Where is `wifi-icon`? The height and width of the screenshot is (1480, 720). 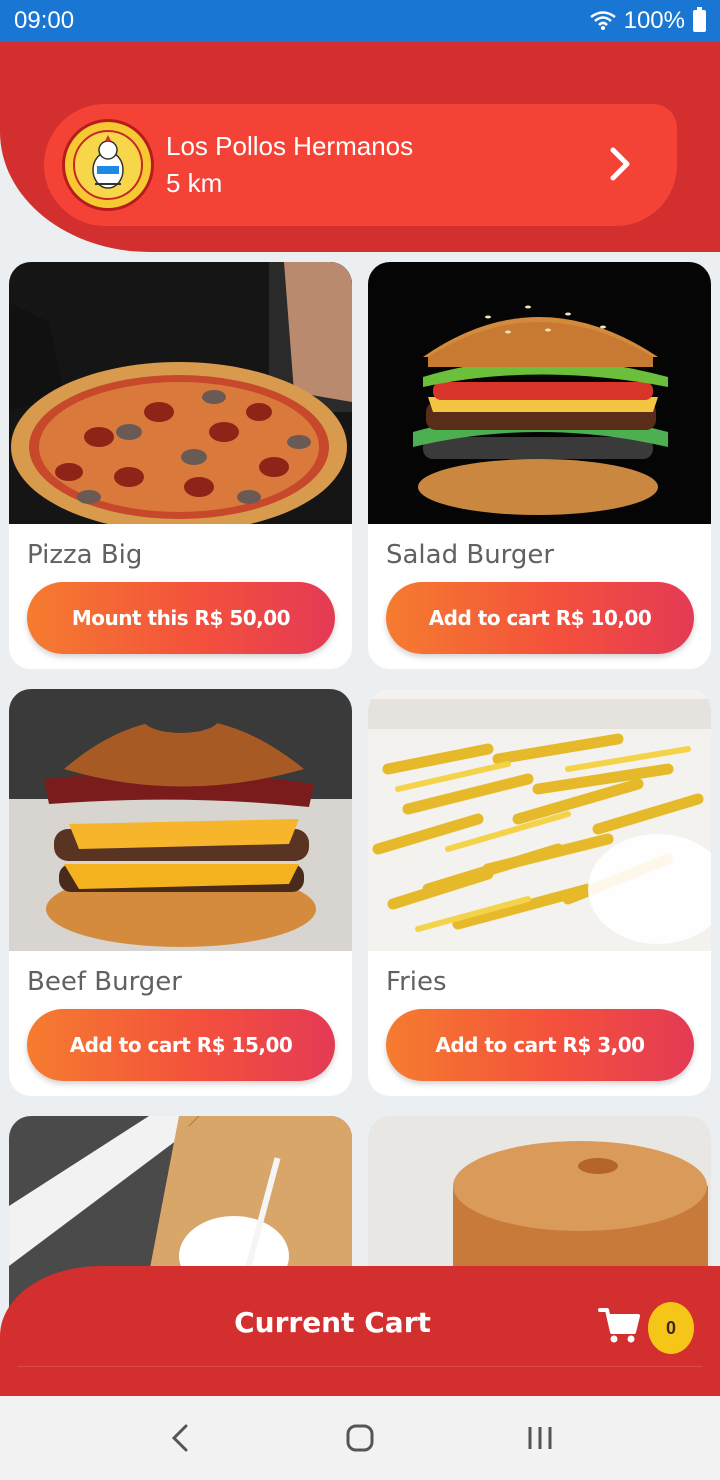
wifi-icon is located at coordinates (602, 20).